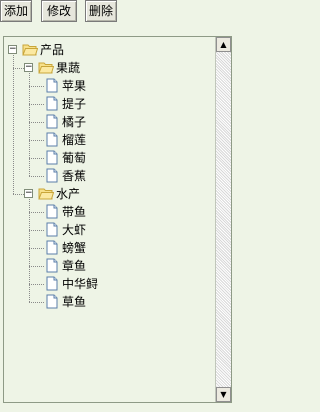 The width and height of the screenshot is (320, 412). Describe the element at coordinates (74, 266) in the screenshot. I see `tree-node-leaf: 章鱼` at that location.